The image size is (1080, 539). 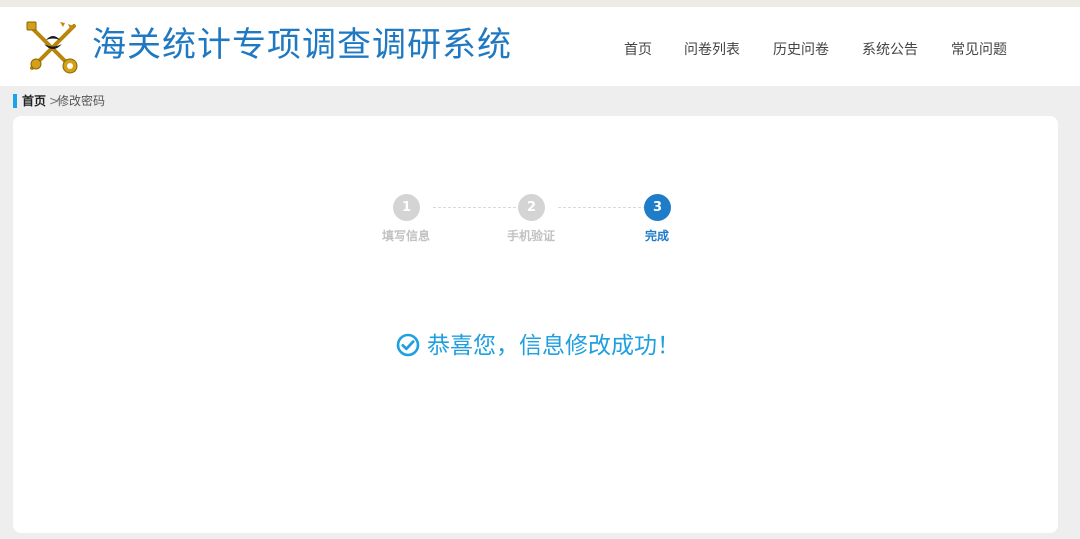 What do you see at coordinates (34, 101) in the screenshot?
I see `breadcrumb-home-link: 首页` at bounding box center [34, 101].